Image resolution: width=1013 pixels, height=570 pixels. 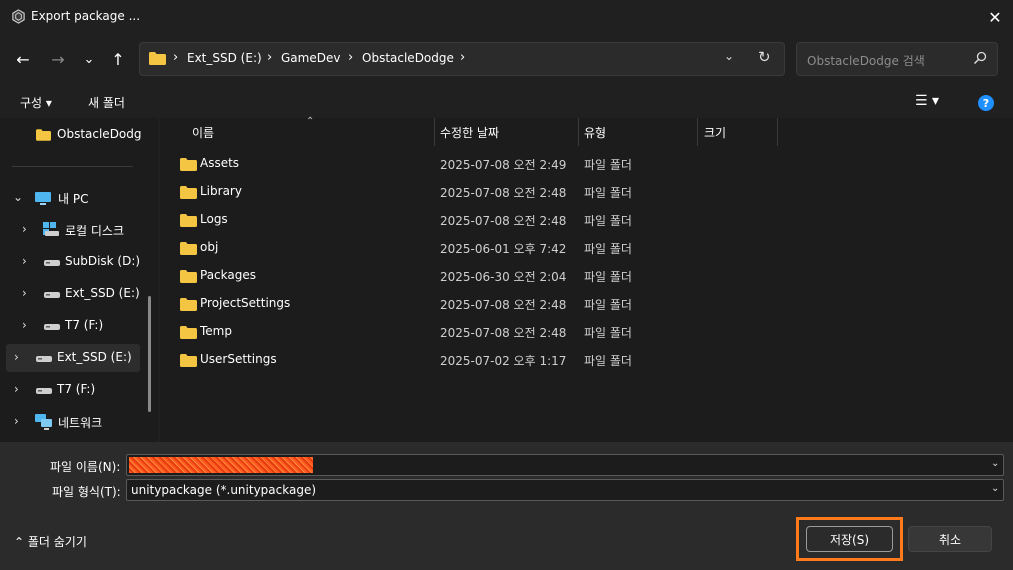 What do you see at coordinates (503, 277) in the screenshot?
I see `file-date: 2025-06-30 오전 2:04` at bounding box center [503, 277].